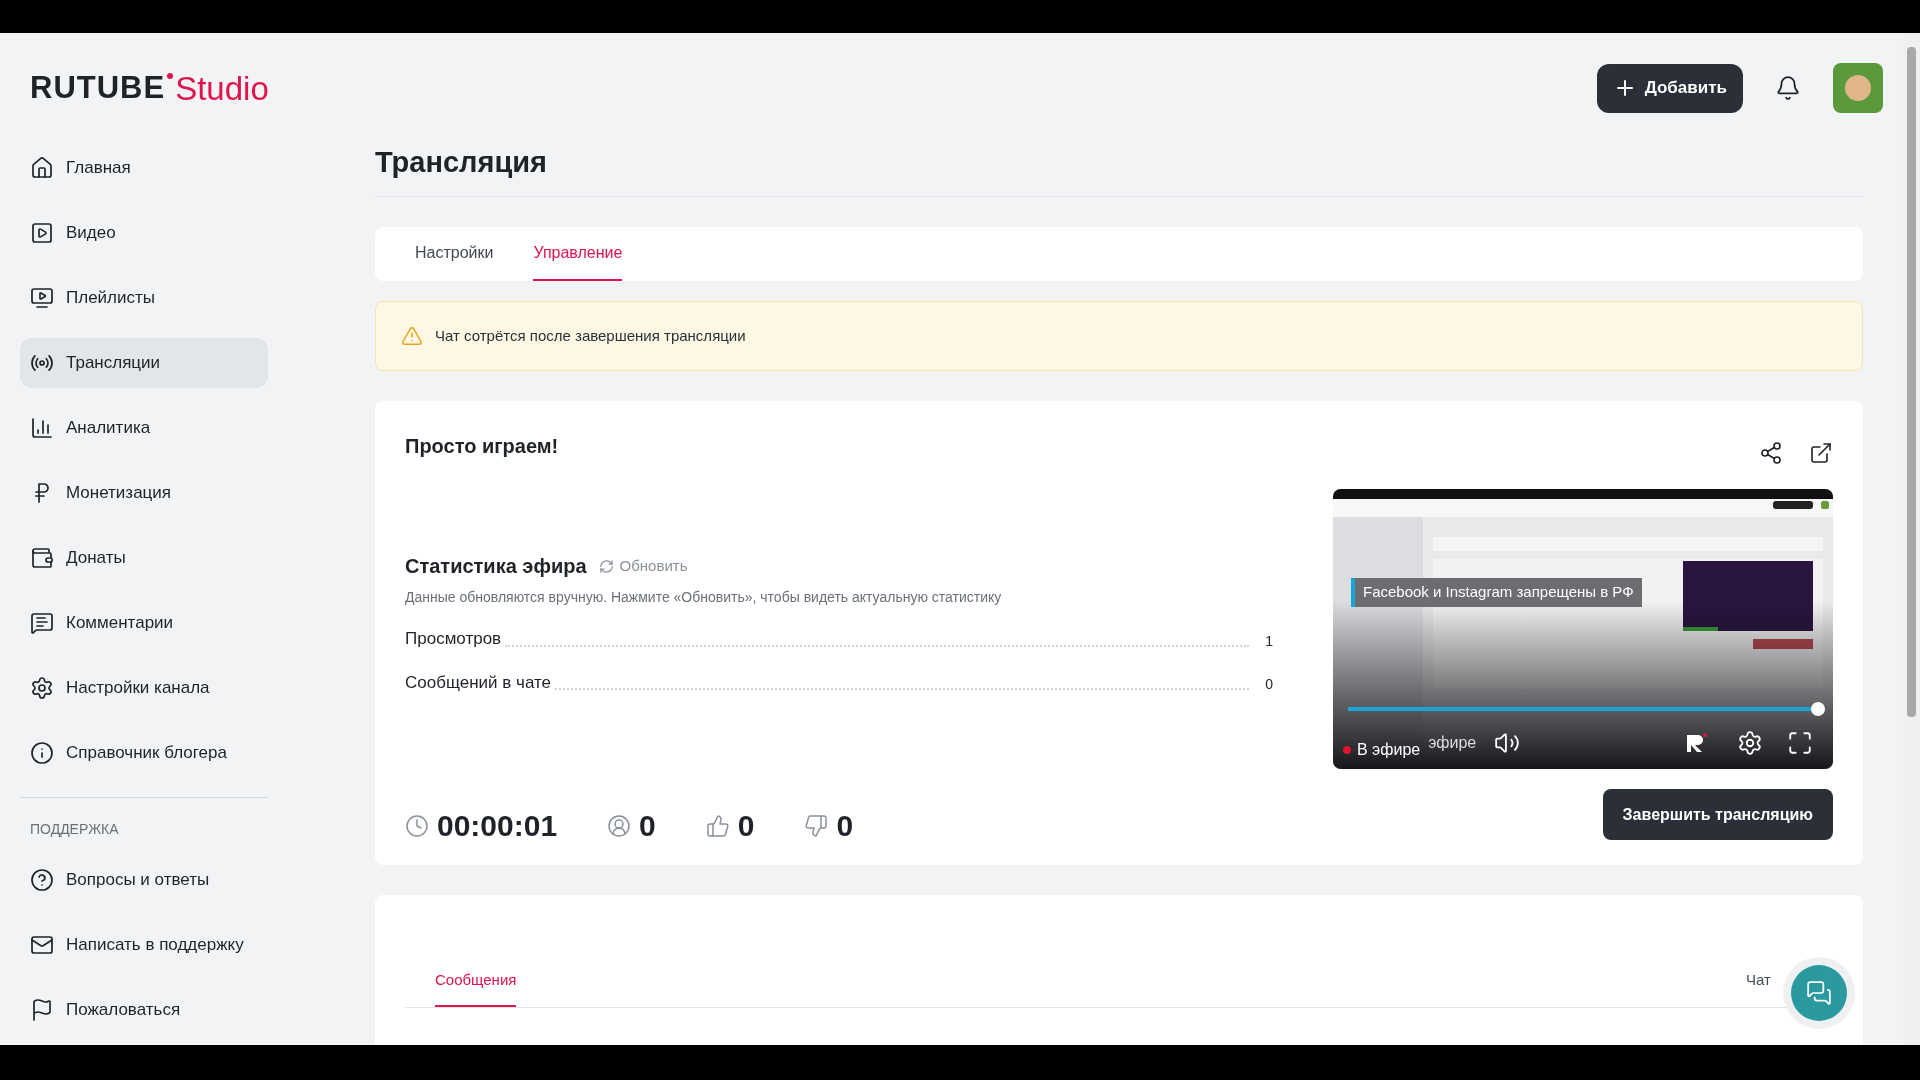 The image size is (1920, 1080). What do you see at coordinates (1771, 453) in the screenshot?
I see `share-icon` at bounding box center [1771, 453].